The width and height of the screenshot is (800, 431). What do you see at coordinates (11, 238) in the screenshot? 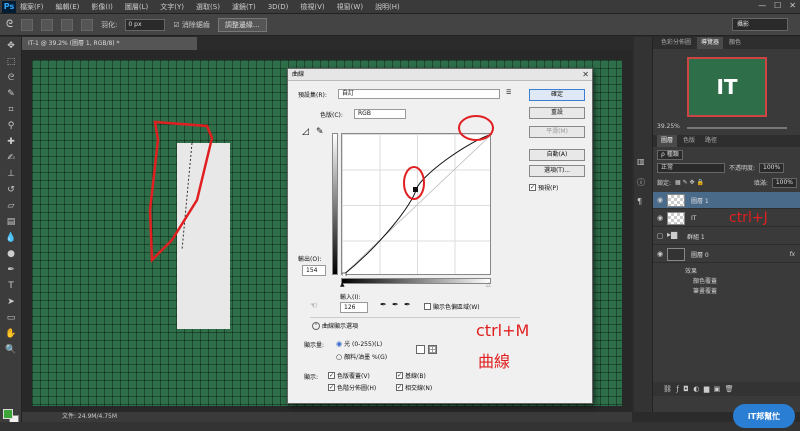
I see `blur-tool-icon: 💧` at bounding box center [11, 238].